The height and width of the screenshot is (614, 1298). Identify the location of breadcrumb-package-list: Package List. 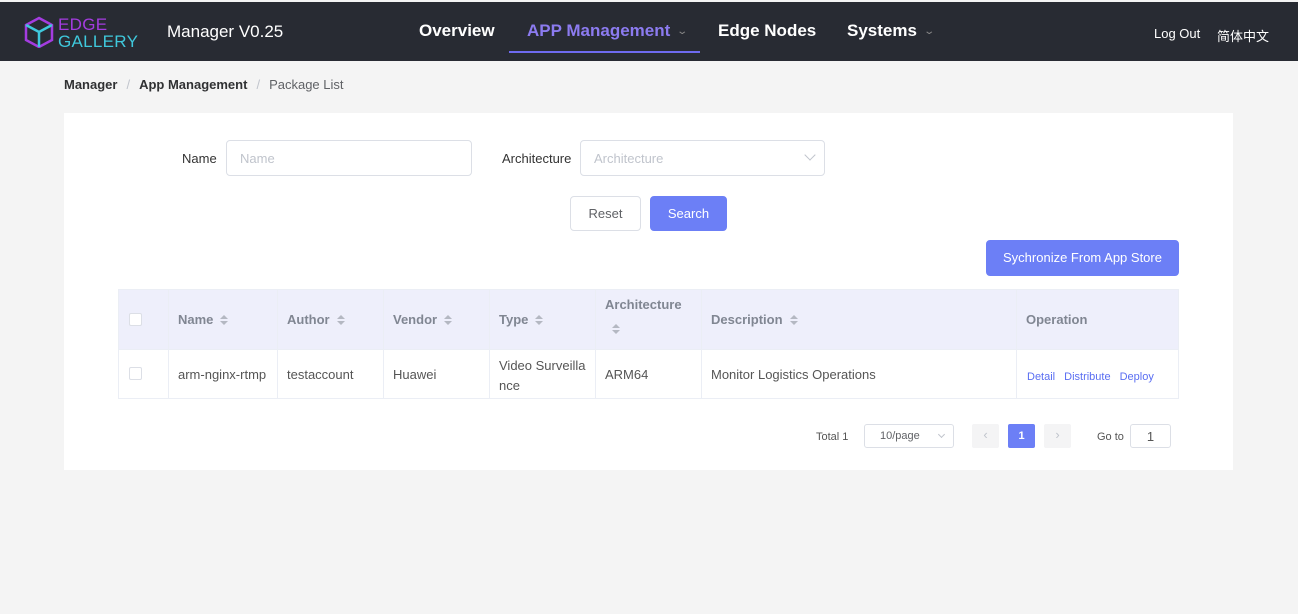
(306, 84).